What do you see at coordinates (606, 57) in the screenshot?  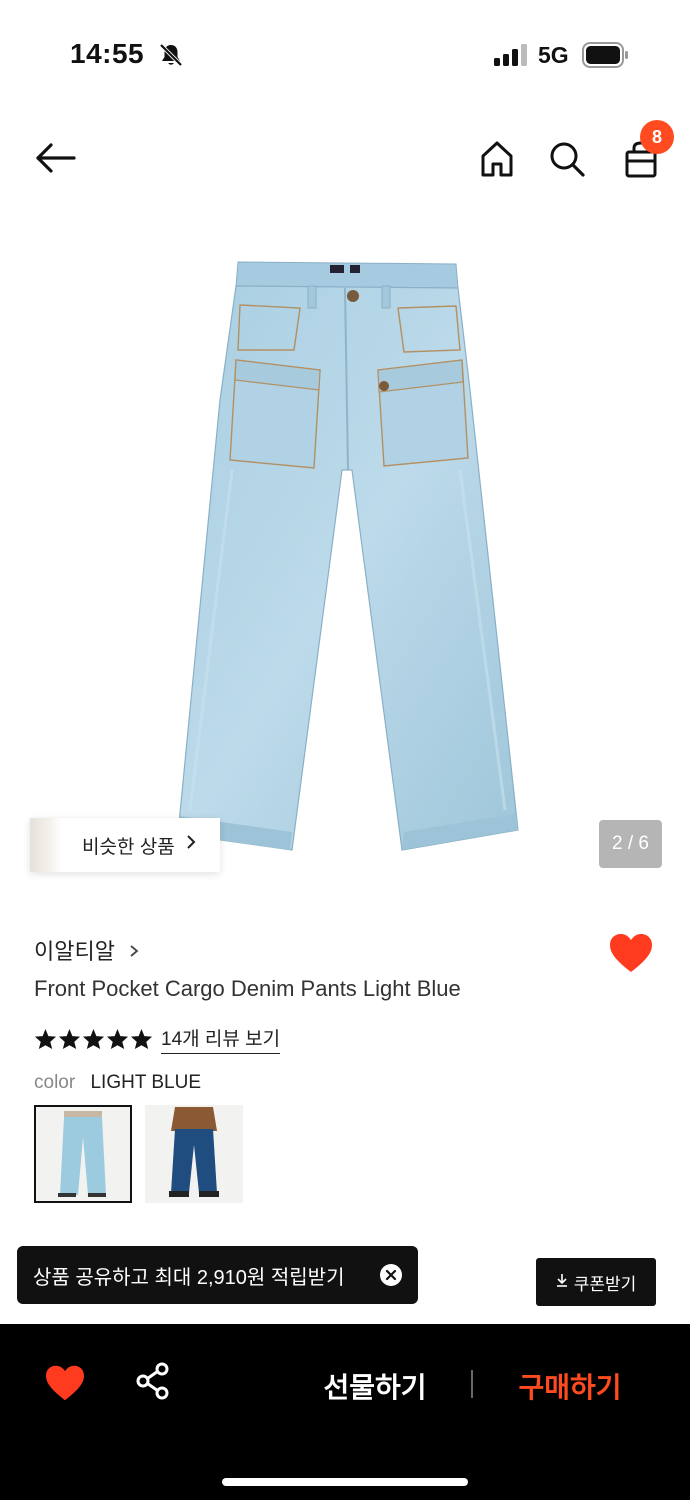 I see `battery-icon` at bounding box center [606, 57].